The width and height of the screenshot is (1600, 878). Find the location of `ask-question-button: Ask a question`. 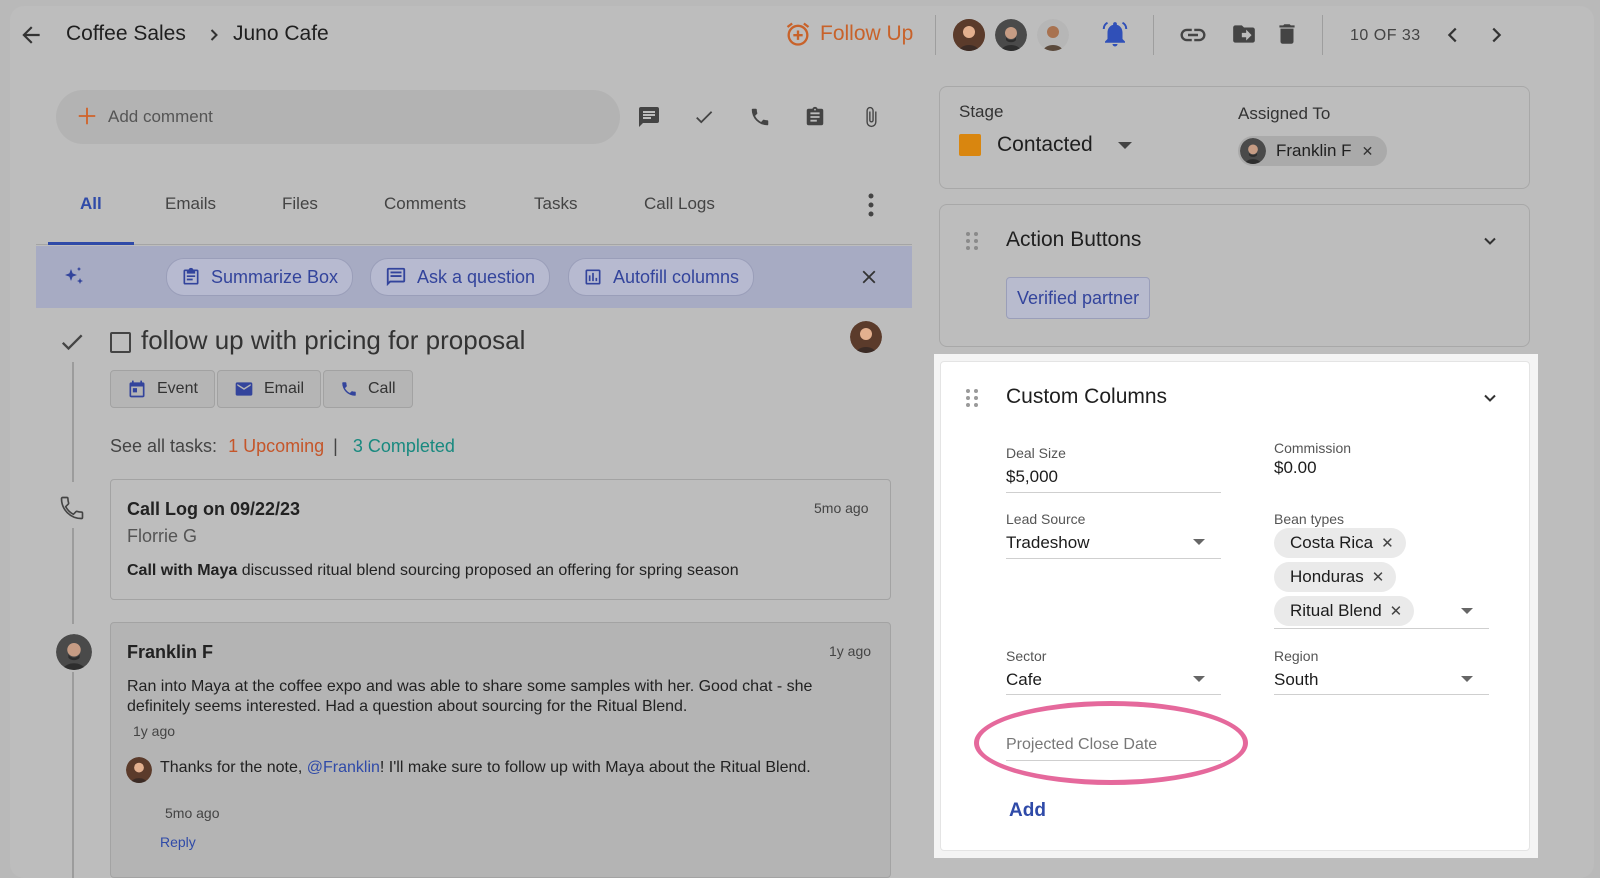

ask-question-button: Ask a question is located at coordinates (460, 277).